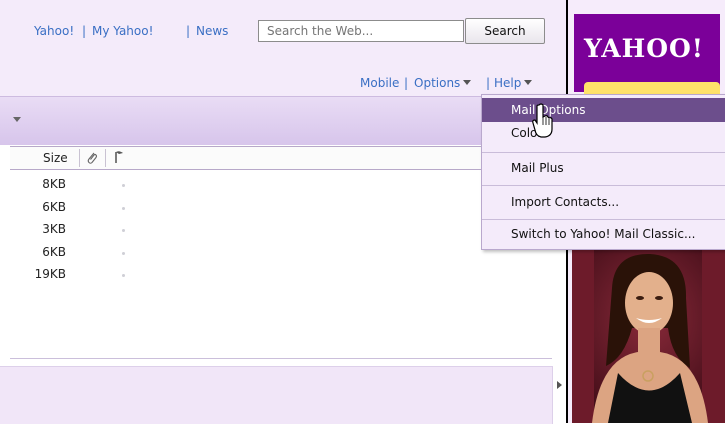 This screenshot has height=424, width=725. I want to click on hand-cursor-icon, so click(543, 122).